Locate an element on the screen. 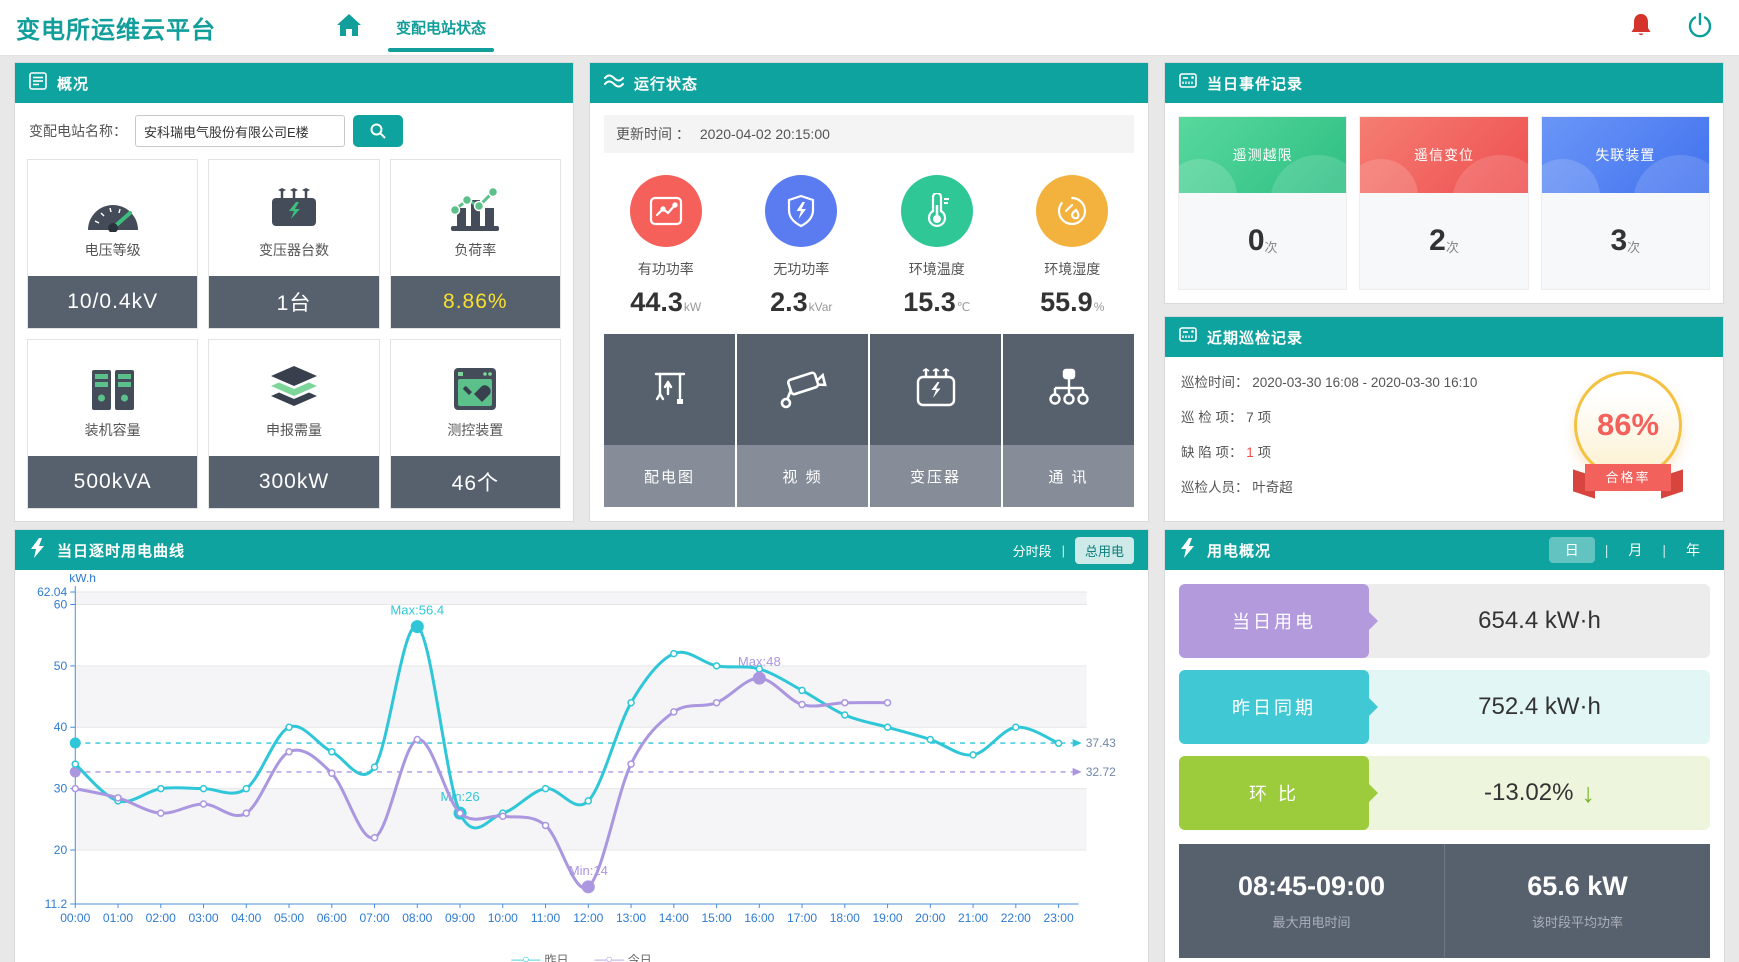 This screenshot has height=962, width=1739. toggle-total: 总用电 is located at coordinates (1104, 550).